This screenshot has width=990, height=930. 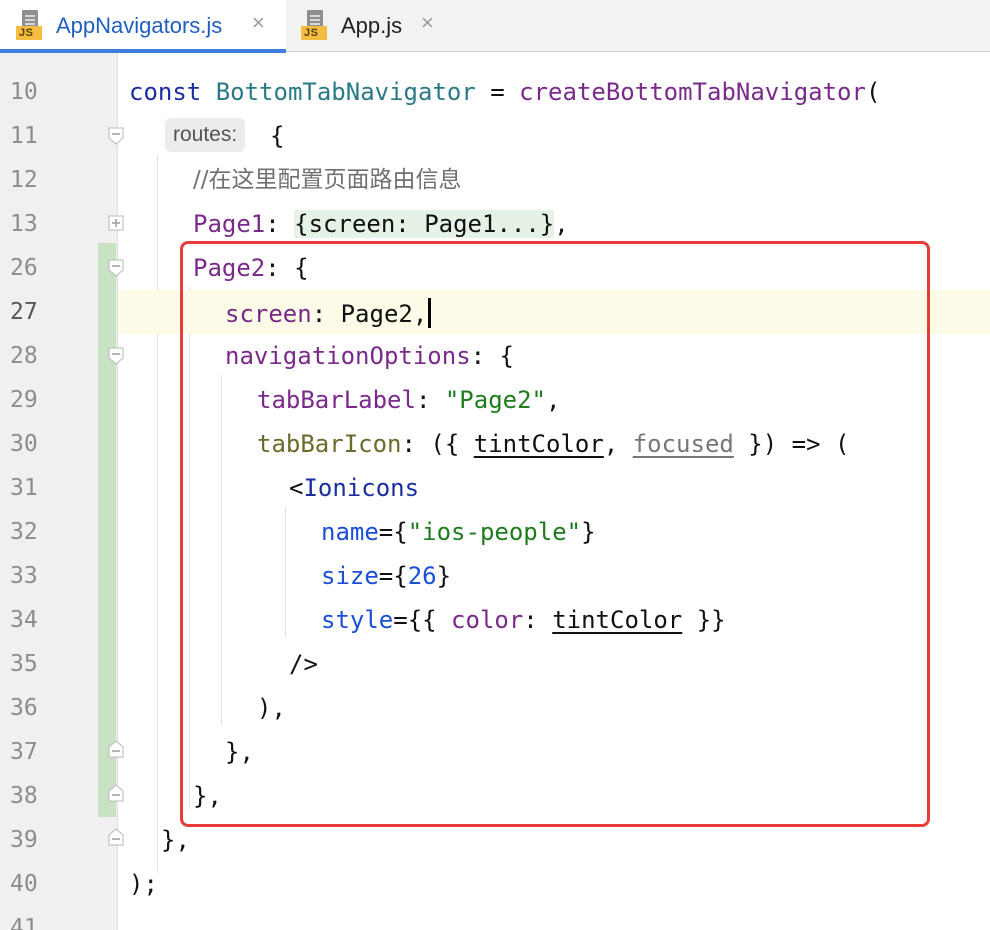 I want to click on code-text: },, so click(x=175, y=840).